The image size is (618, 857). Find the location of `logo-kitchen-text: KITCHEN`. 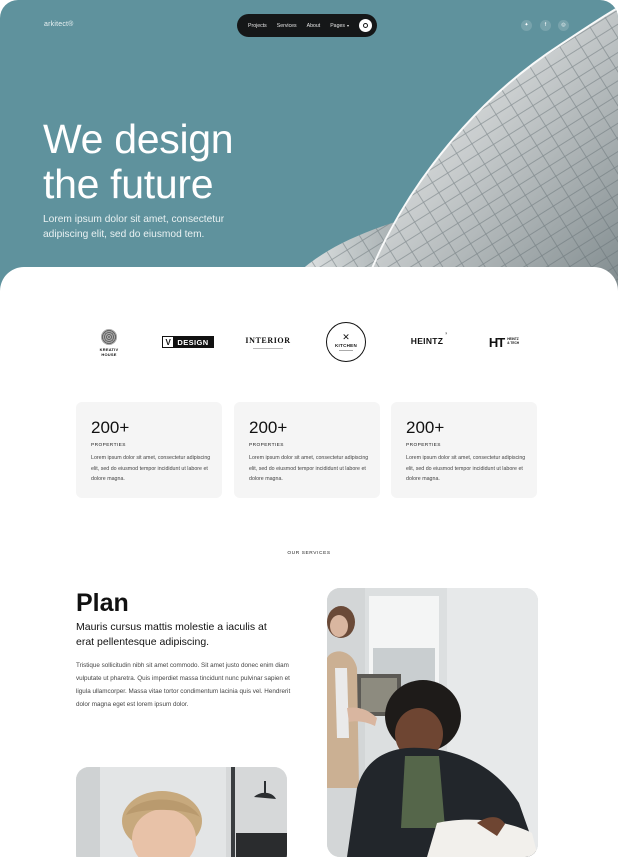

logo-kitchen-text: KITCHEN is located at coordinates (346, 345).